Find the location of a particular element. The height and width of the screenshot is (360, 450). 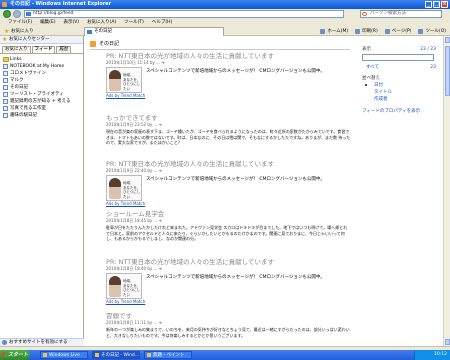

maximize-button: □ is located at coordinates (436, 4).